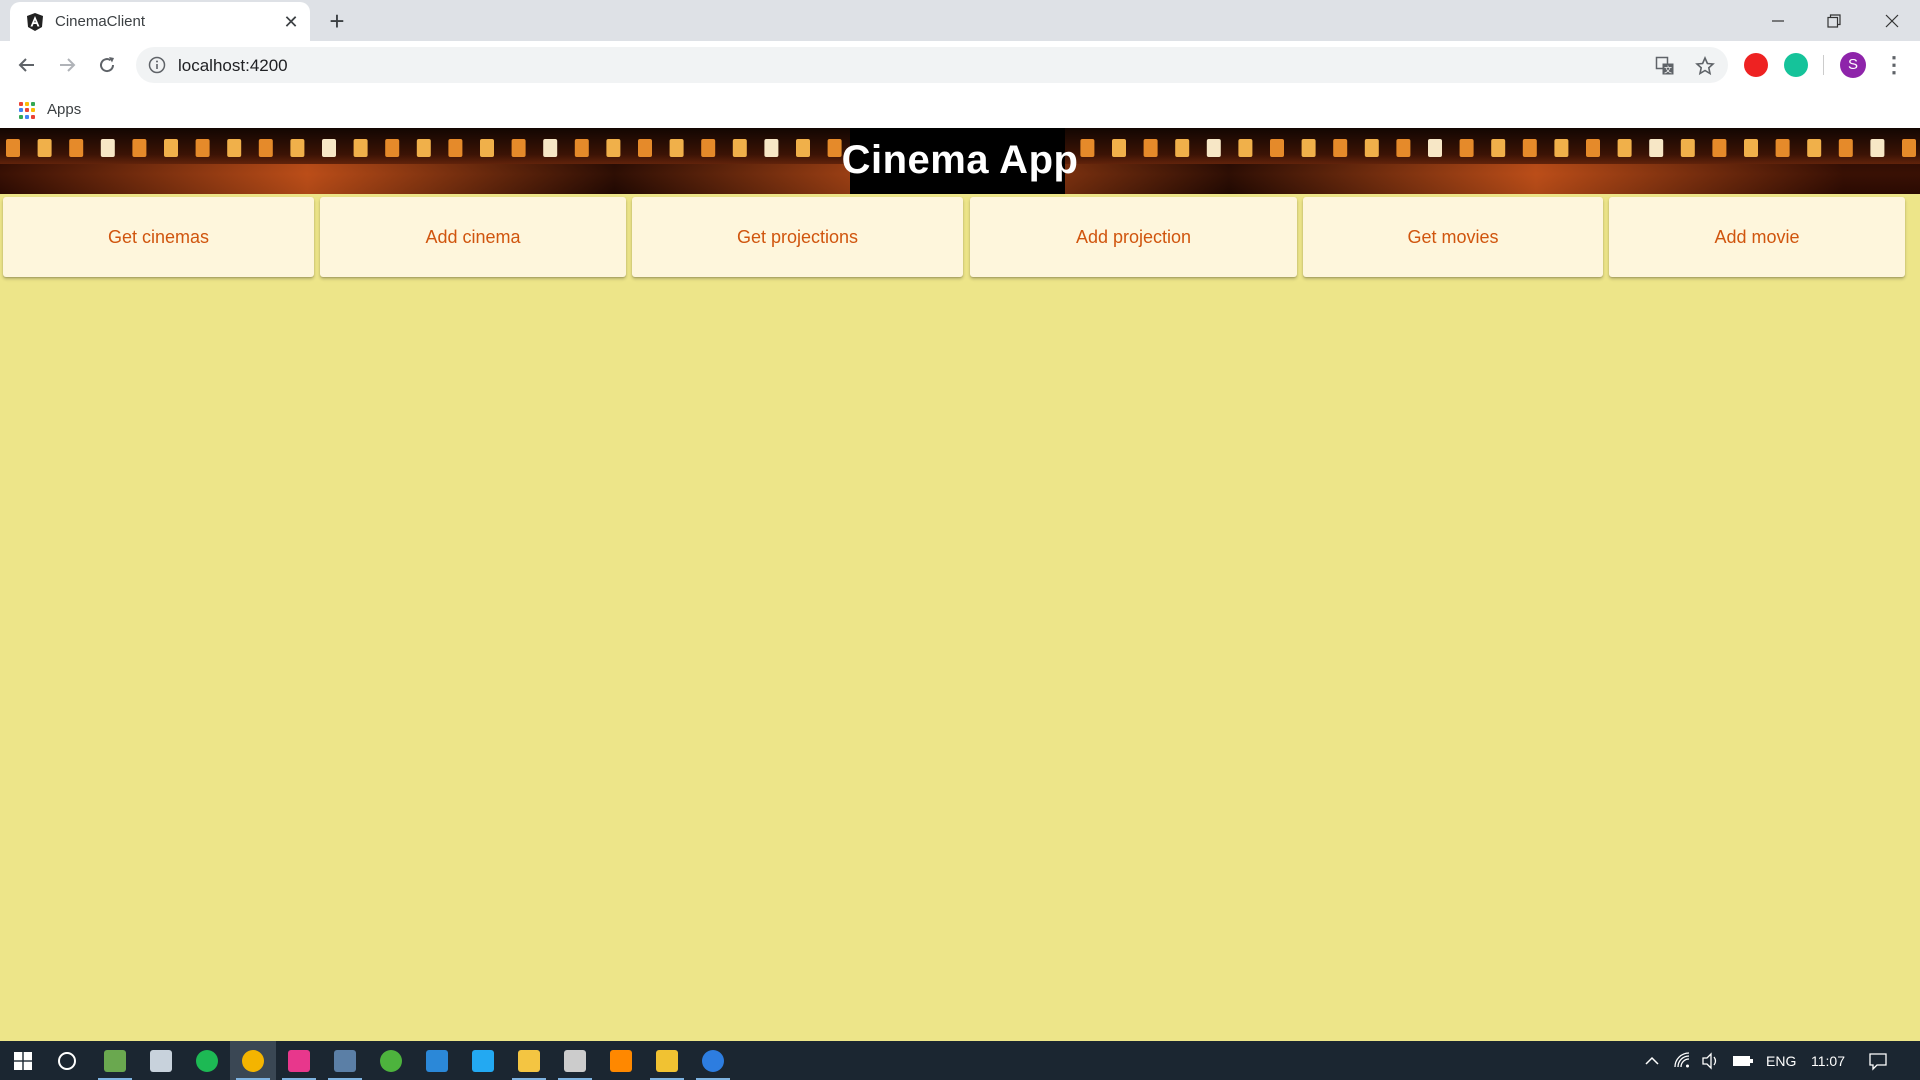  Describe the element at coordinates (1756, 65) in the screenshot. I see `adblock-extension-icon` at that location.